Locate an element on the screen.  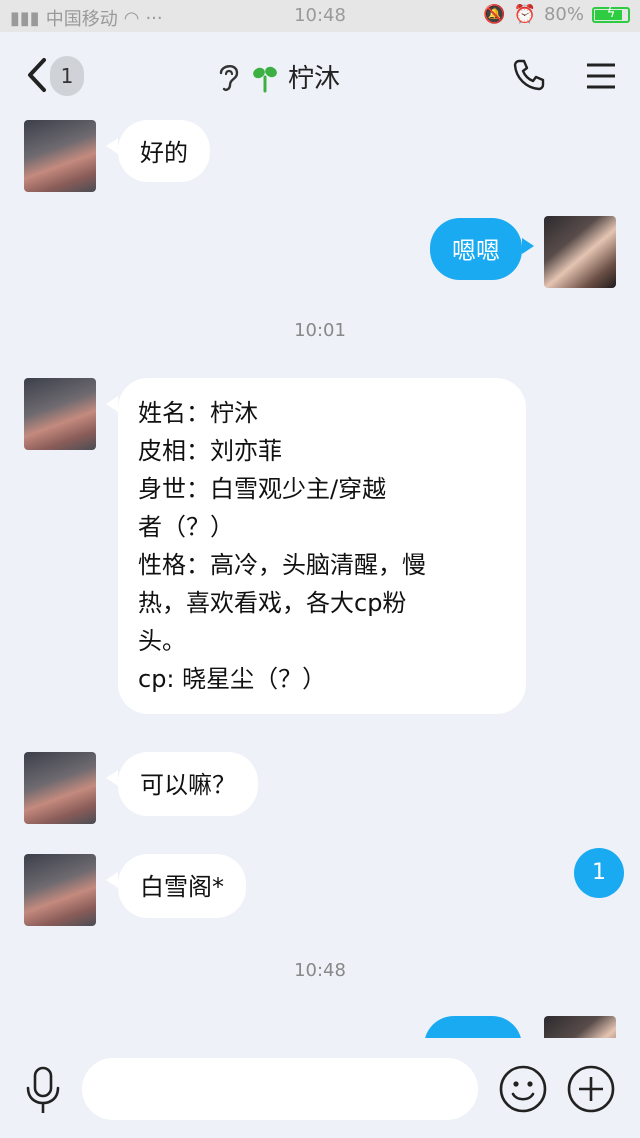
message-text: 可以嘛？ is located at coordinates (188, 785).